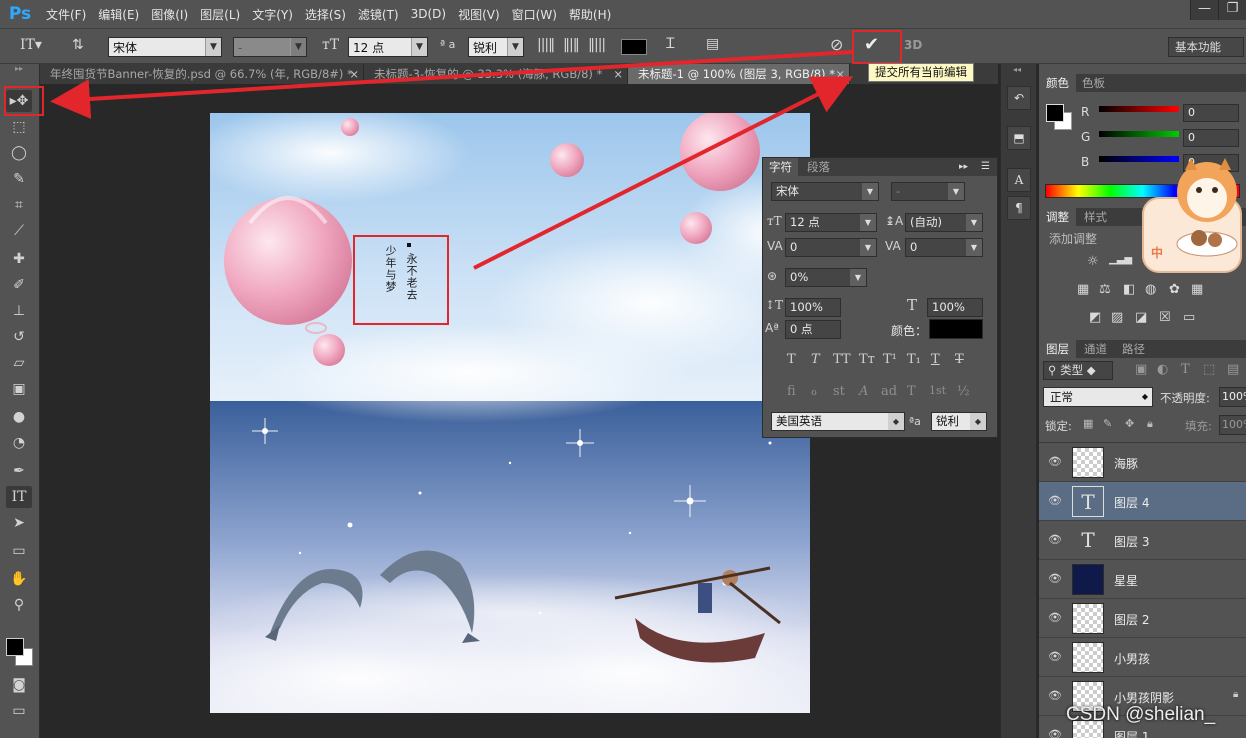 This screenshot has width=1246, height=738. What do you see at coordinates (19, 259) in the screenshot?
I see `healing-brush-tool-icon: ✚` at bounding box center [19, 259].